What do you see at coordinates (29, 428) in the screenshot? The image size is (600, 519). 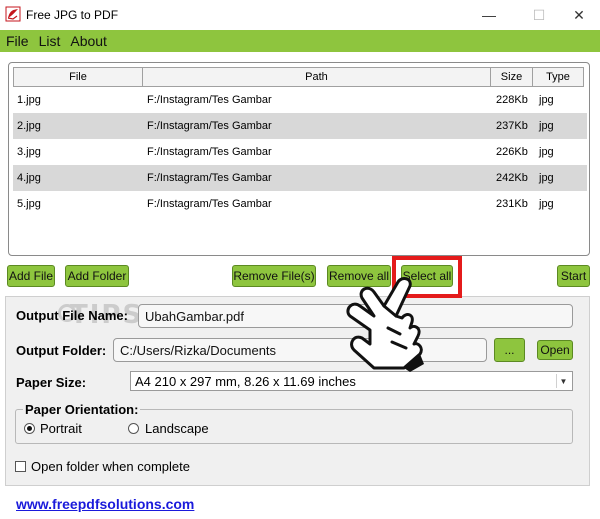 I see `portrait-radio` at bounding box center [29, 428].